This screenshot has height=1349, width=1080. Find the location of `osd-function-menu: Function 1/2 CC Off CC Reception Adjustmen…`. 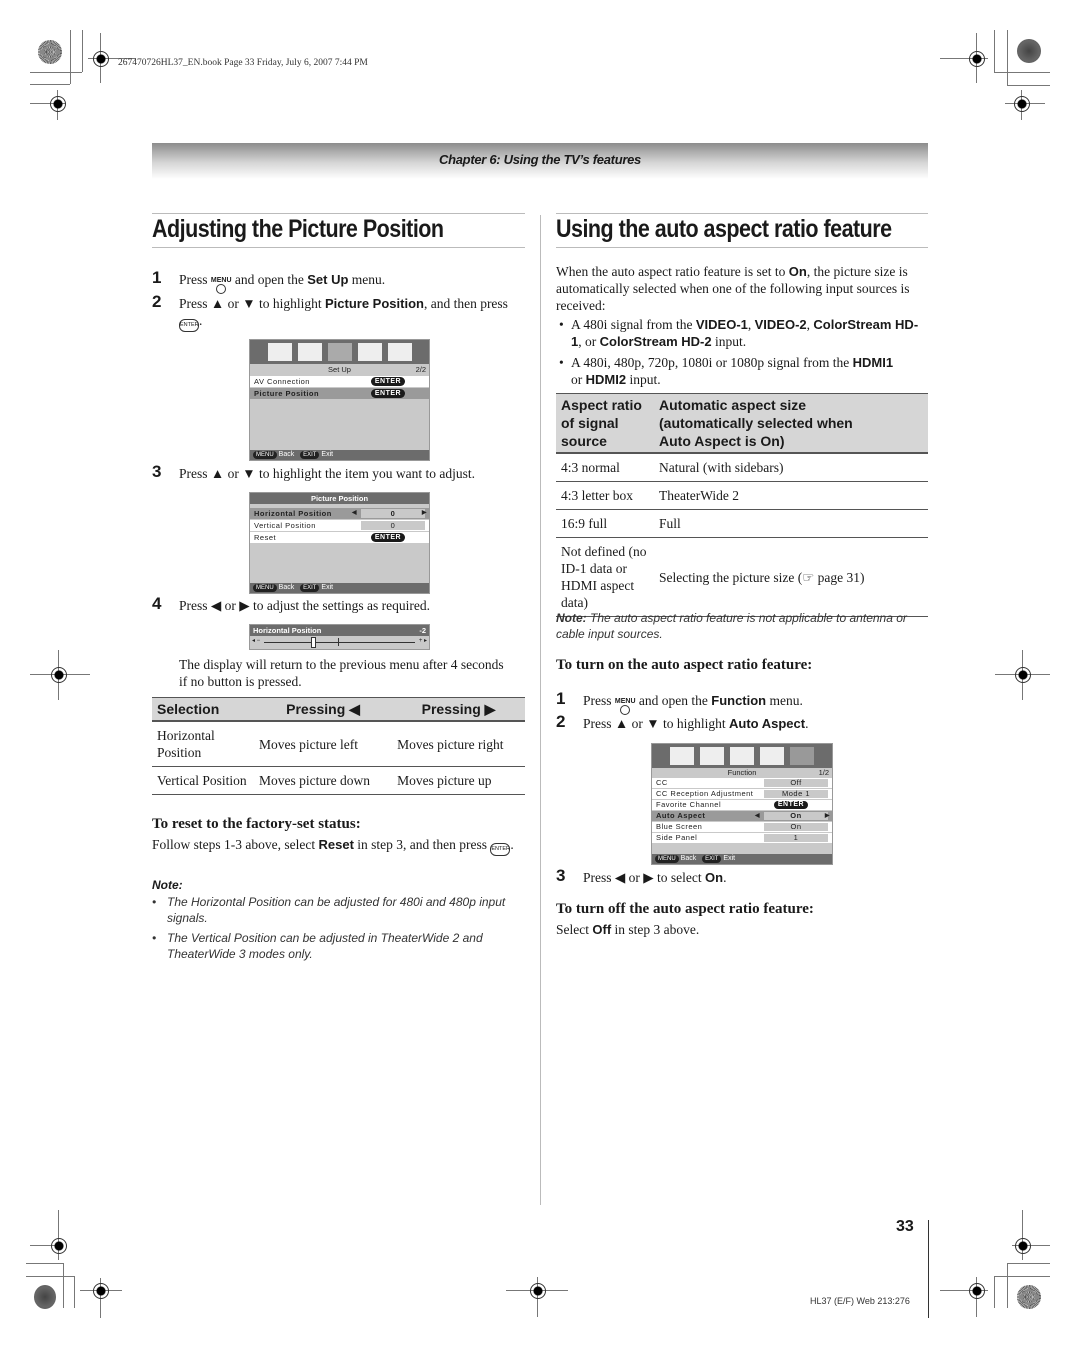

osd-function-menu: Function 1/2 CC Off CC Reception Adjustmen… is located at coordinates (742, 804).